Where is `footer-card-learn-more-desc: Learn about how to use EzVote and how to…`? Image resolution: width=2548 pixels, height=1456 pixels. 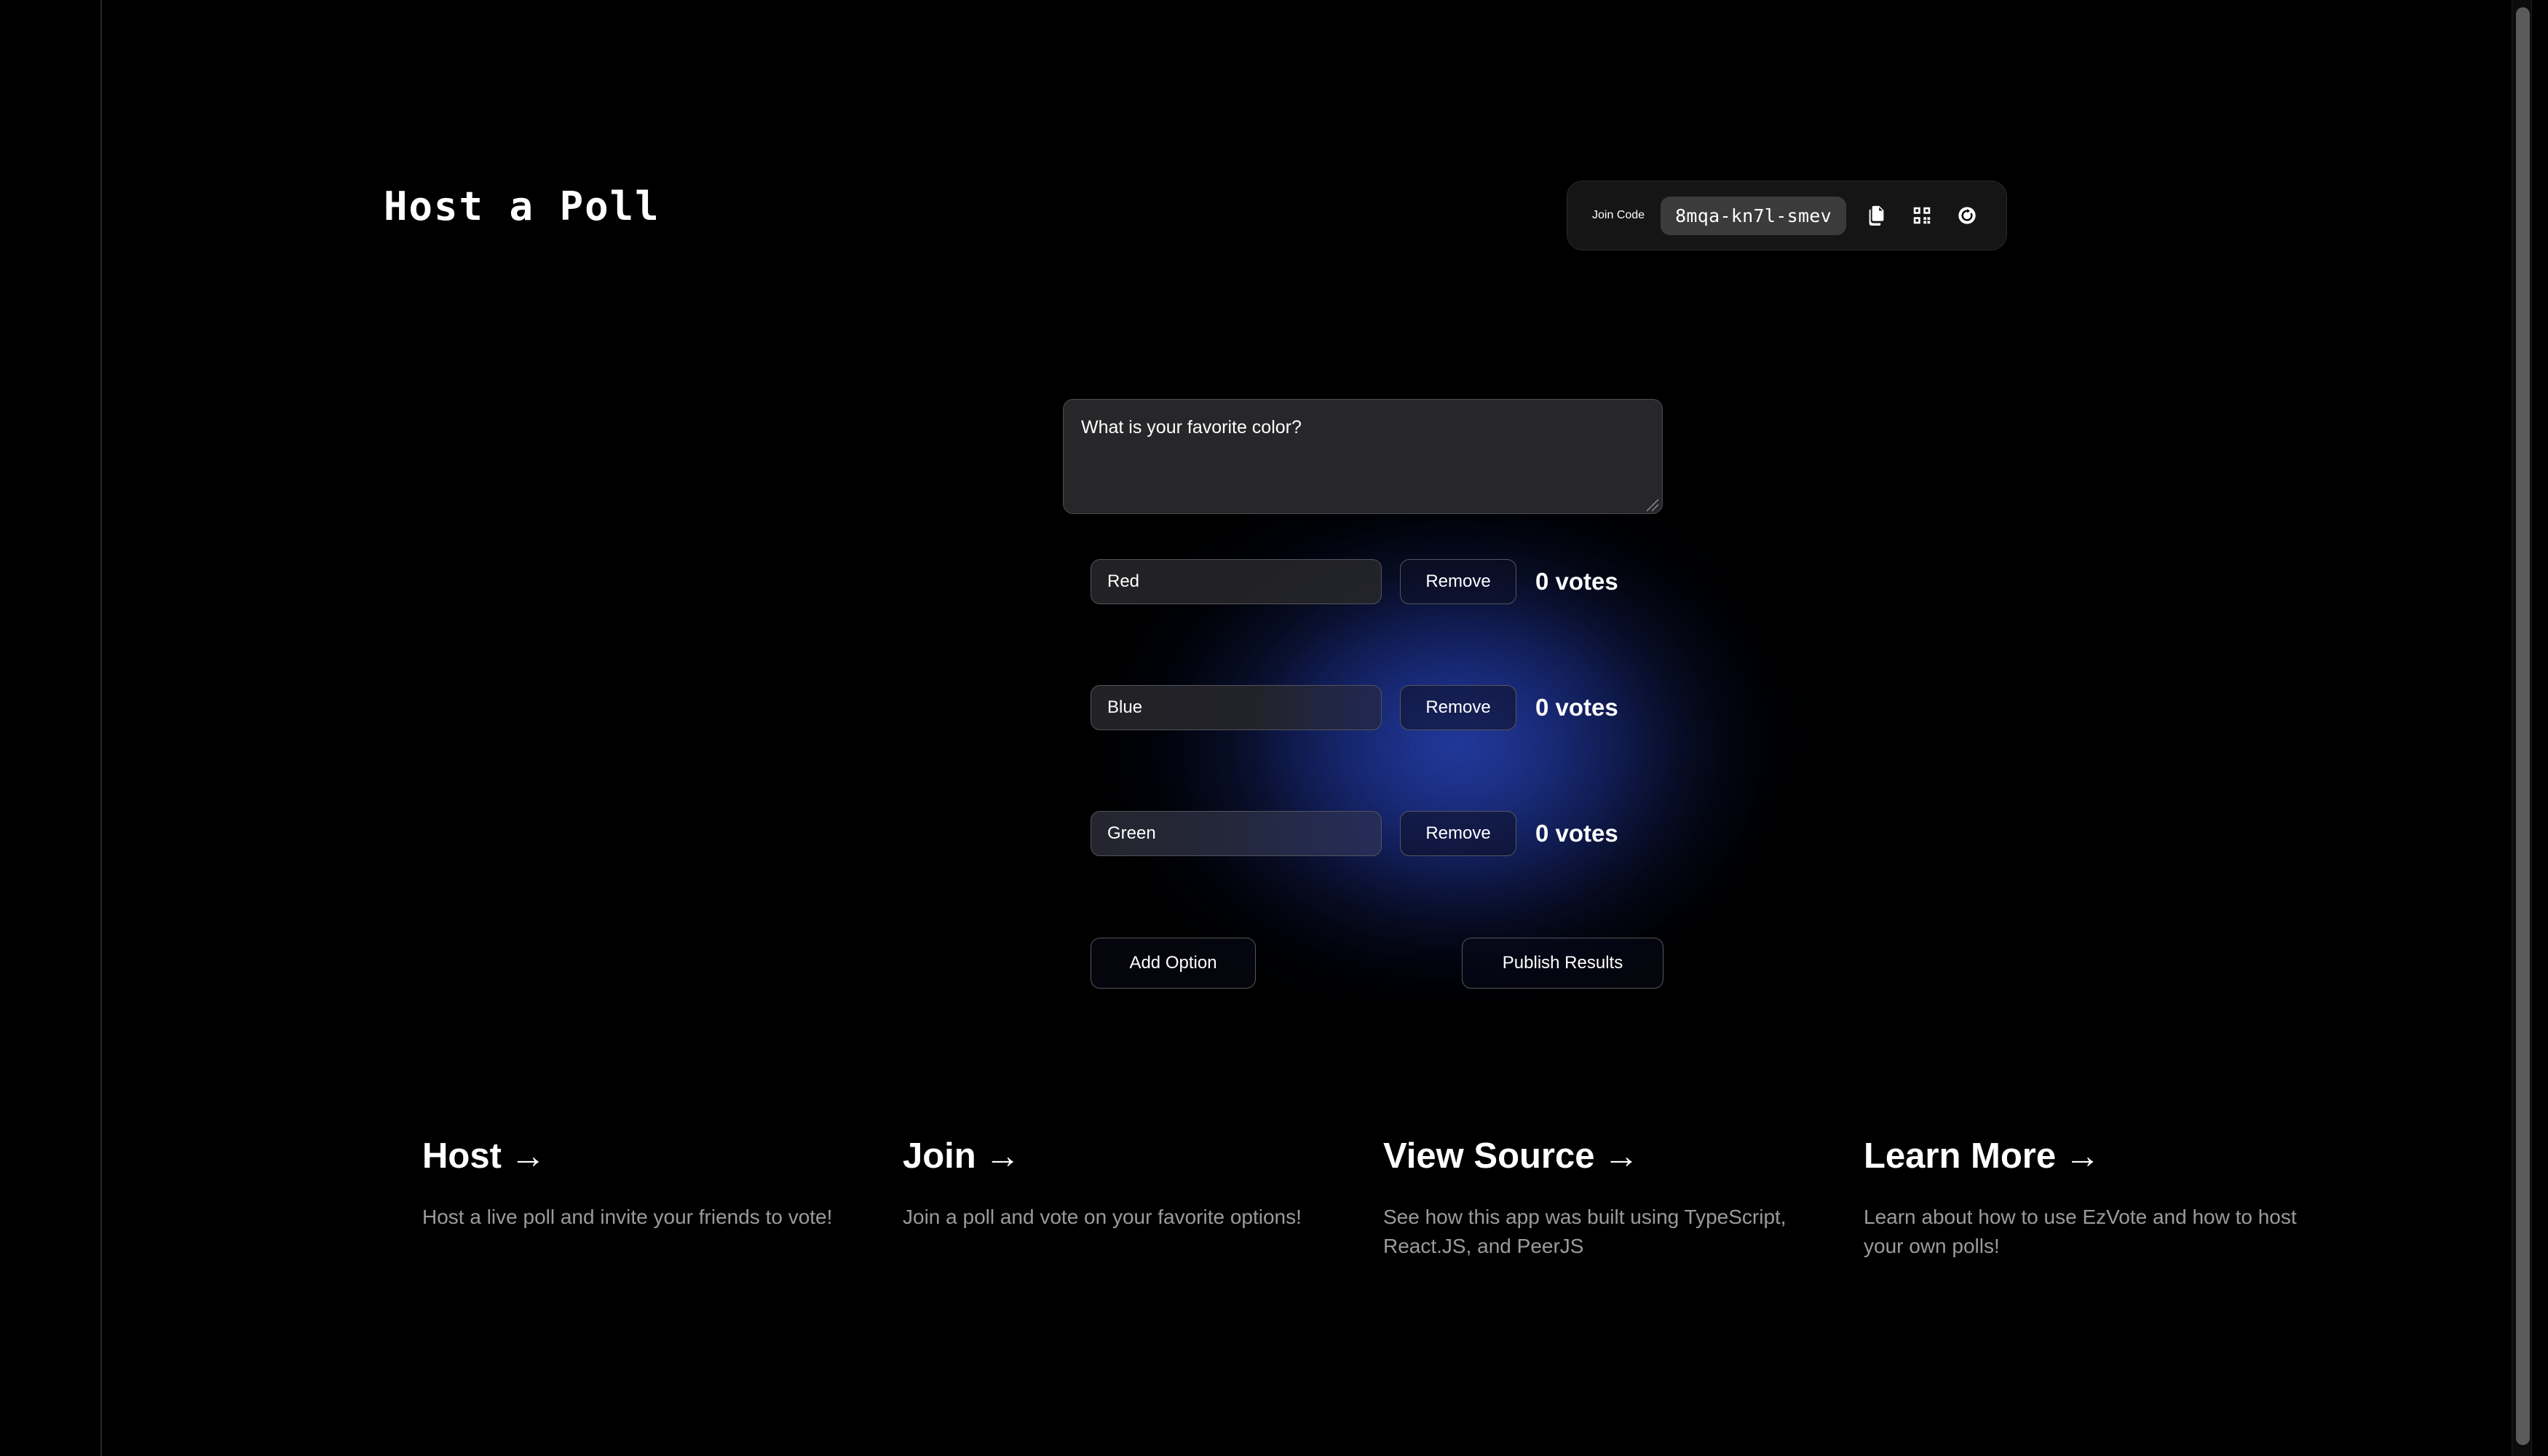 footer-card-learn-more-desc: Learn about how to use EzVote and how to… is located at coordinates (2080, 1231).